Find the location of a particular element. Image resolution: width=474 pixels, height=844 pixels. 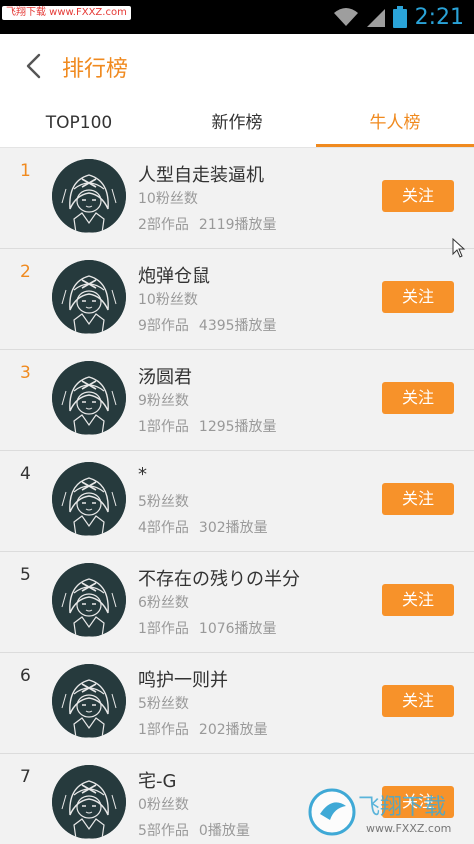

rank-number: 4 is located at coordinates (25, 474).